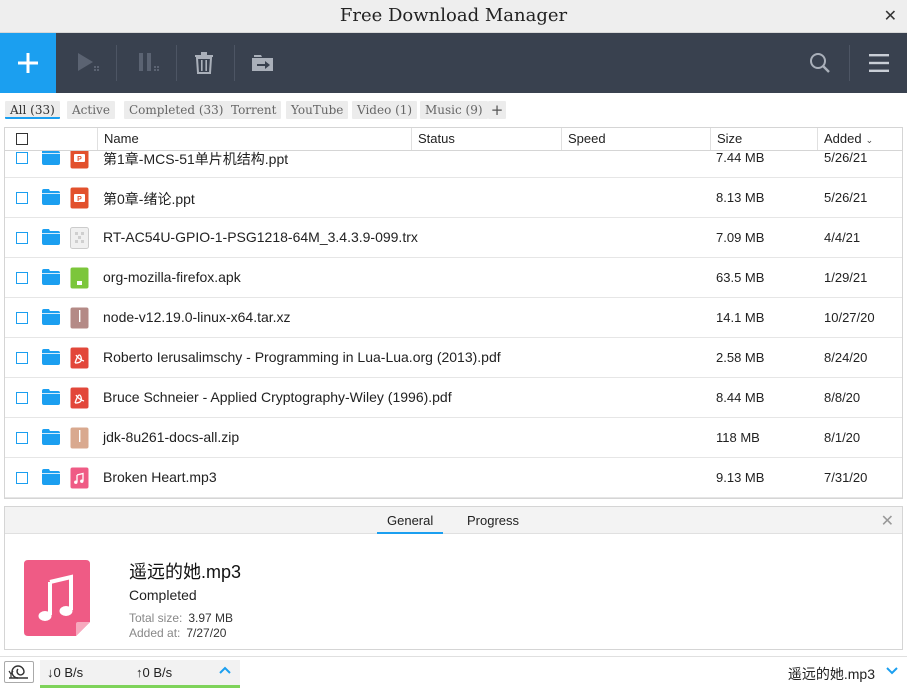  Describe the element at coordinates (225, 670) in the screenshot. I see `chevron-up-icon` at that location.